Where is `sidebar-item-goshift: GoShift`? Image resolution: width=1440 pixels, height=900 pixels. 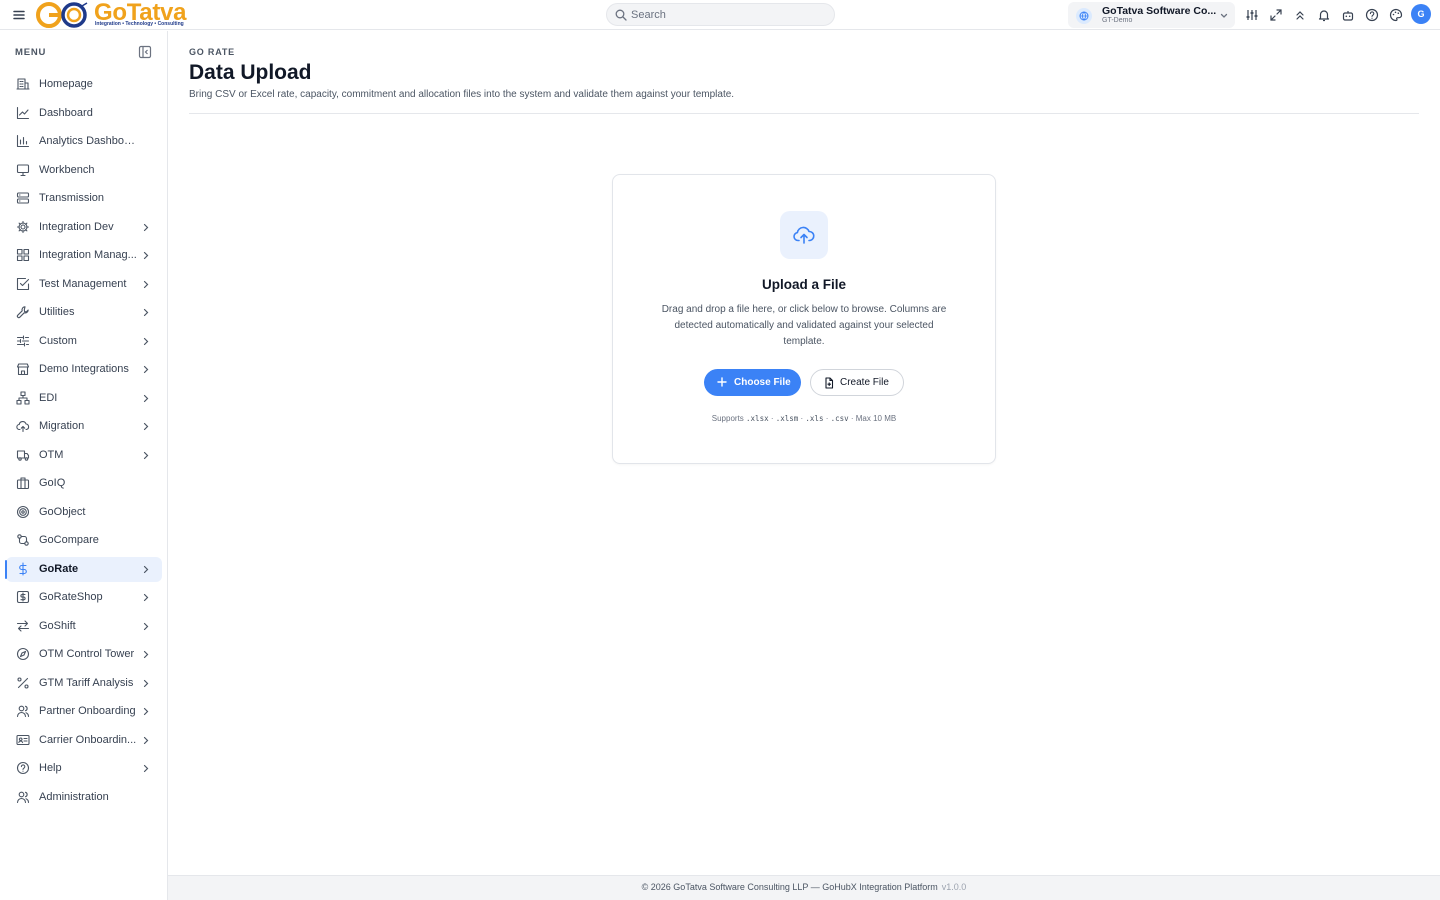 sidebar-item-goshift: GoShift is located at coordinates (84, 626).